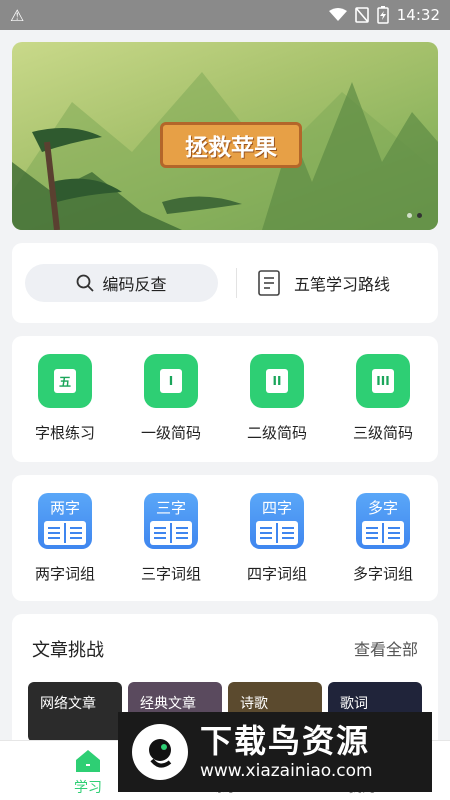 Image resolution: width=450 pixels, height=800 pixels. Describe the element at coordinates (160, 752) in the screenshot. I see `bird-logo-icon` at that location.